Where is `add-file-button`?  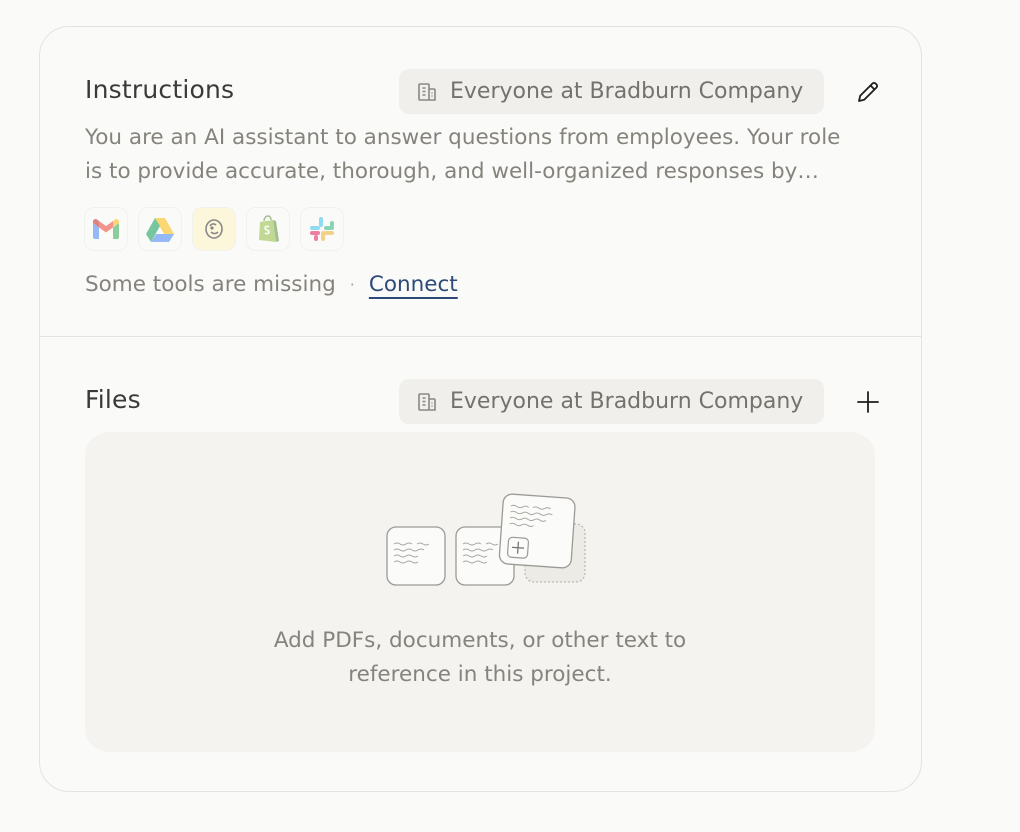
add-file-button is located at coordinates (868, 402).